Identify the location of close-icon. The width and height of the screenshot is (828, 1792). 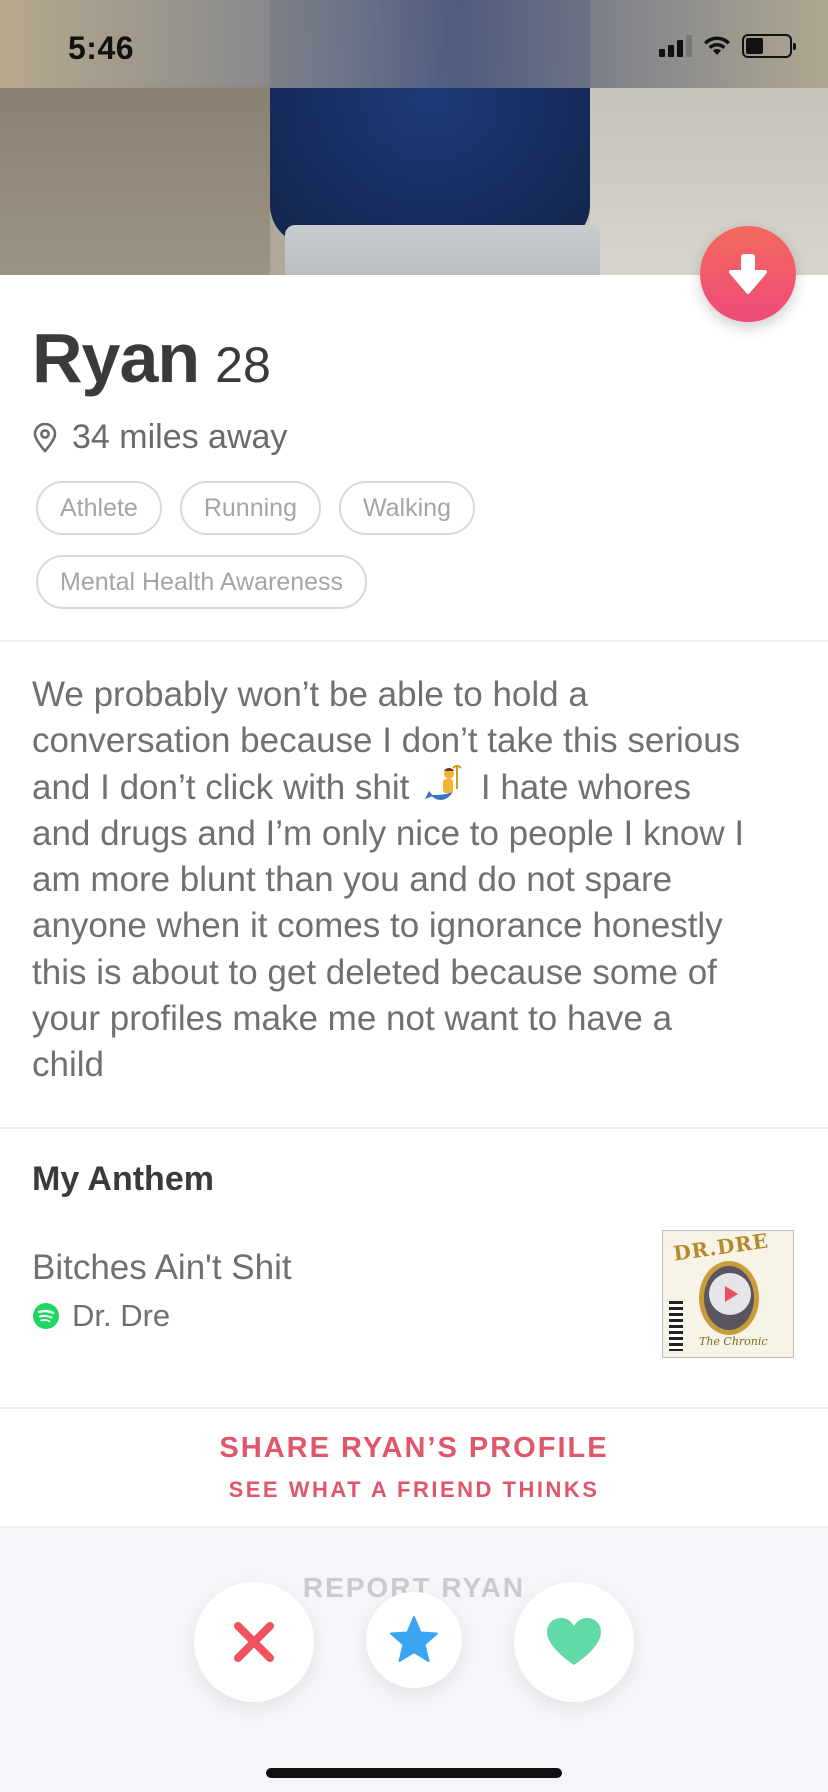
(254, 1642).